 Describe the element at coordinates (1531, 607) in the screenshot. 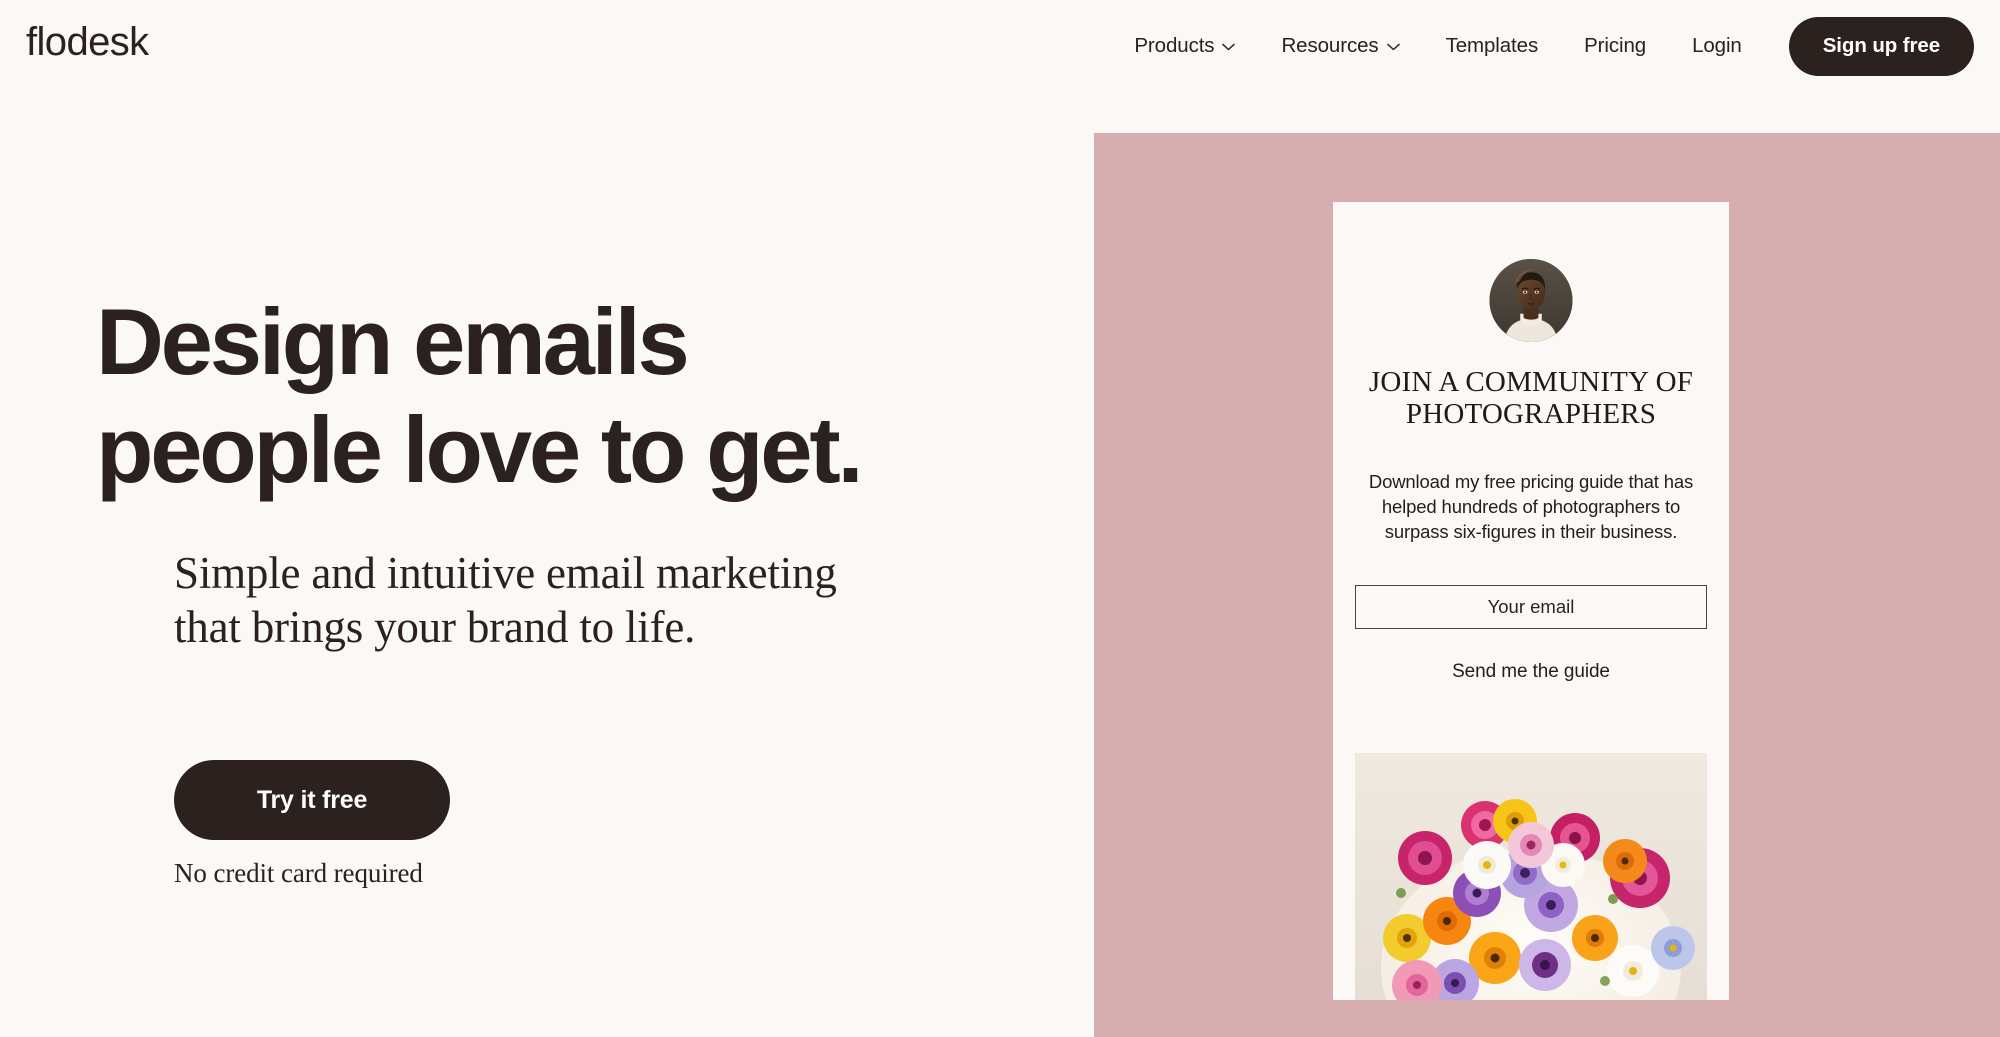

I see `email-input` at that location.